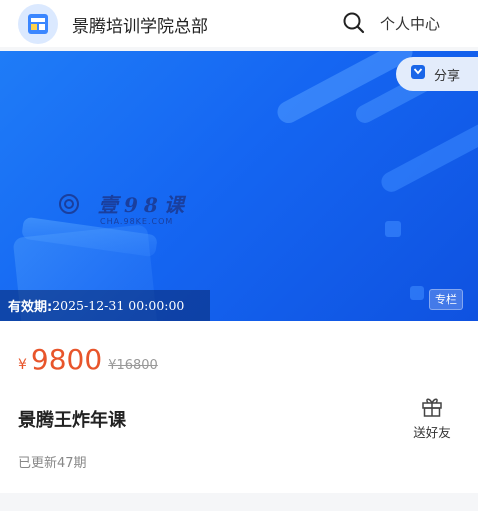 Image resolution: width=478 pixels, height=511 pixels. I want to click on validity-bar: 有效期: 2025-12-31 00:00:00, so click(105, 305).